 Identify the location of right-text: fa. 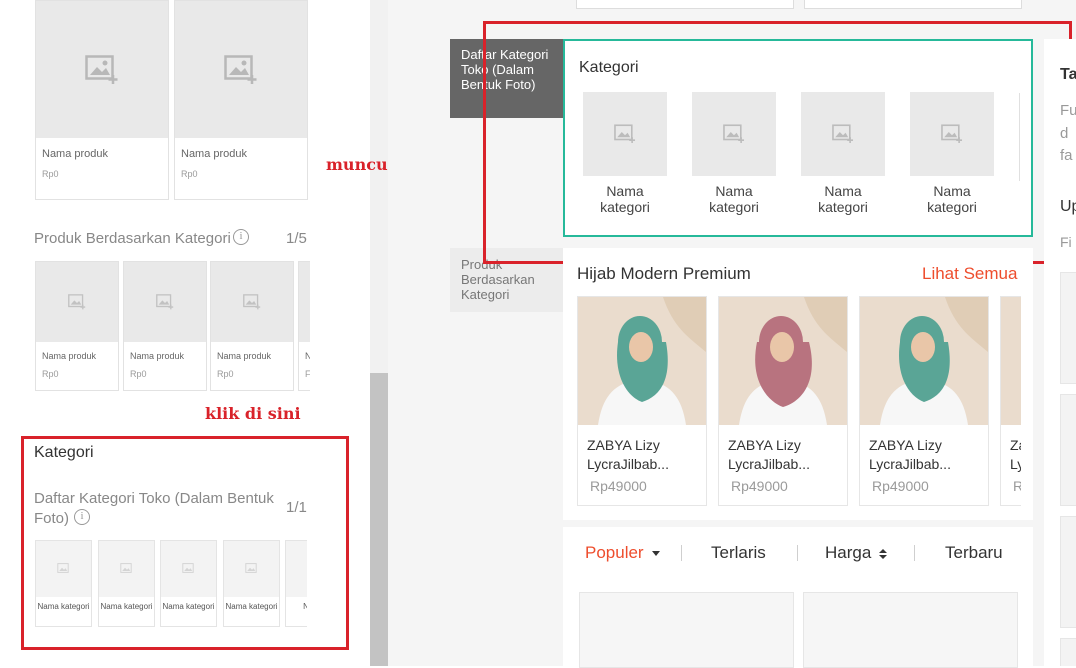
(1066, 155).